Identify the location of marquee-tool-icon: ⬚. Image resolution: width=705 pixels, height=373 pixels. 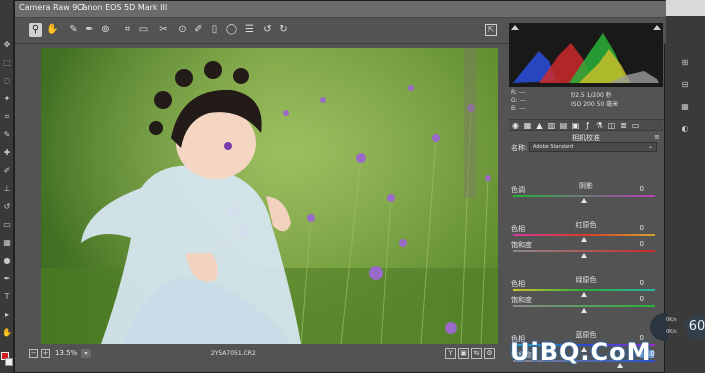
(7, 63).